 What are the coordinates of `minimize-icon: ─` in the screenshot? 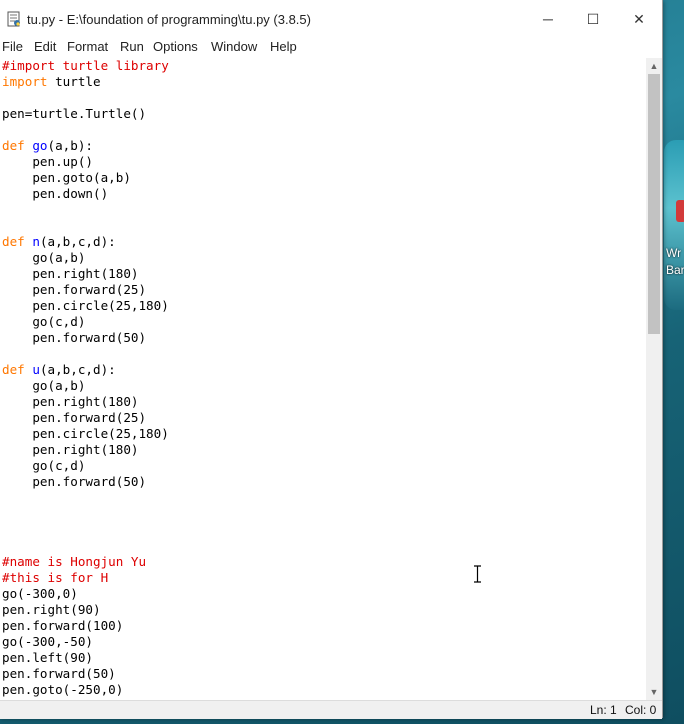 It's located at (548, 19).